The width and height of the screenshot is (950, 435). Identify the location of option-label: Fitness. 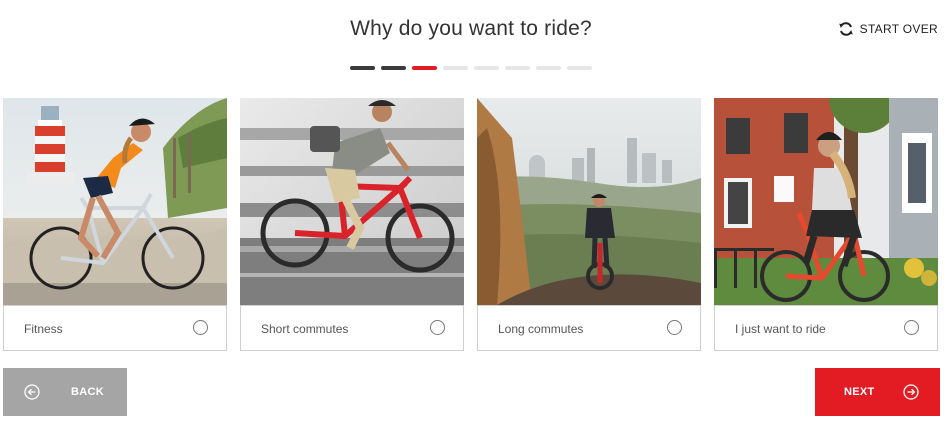
(43, 329).